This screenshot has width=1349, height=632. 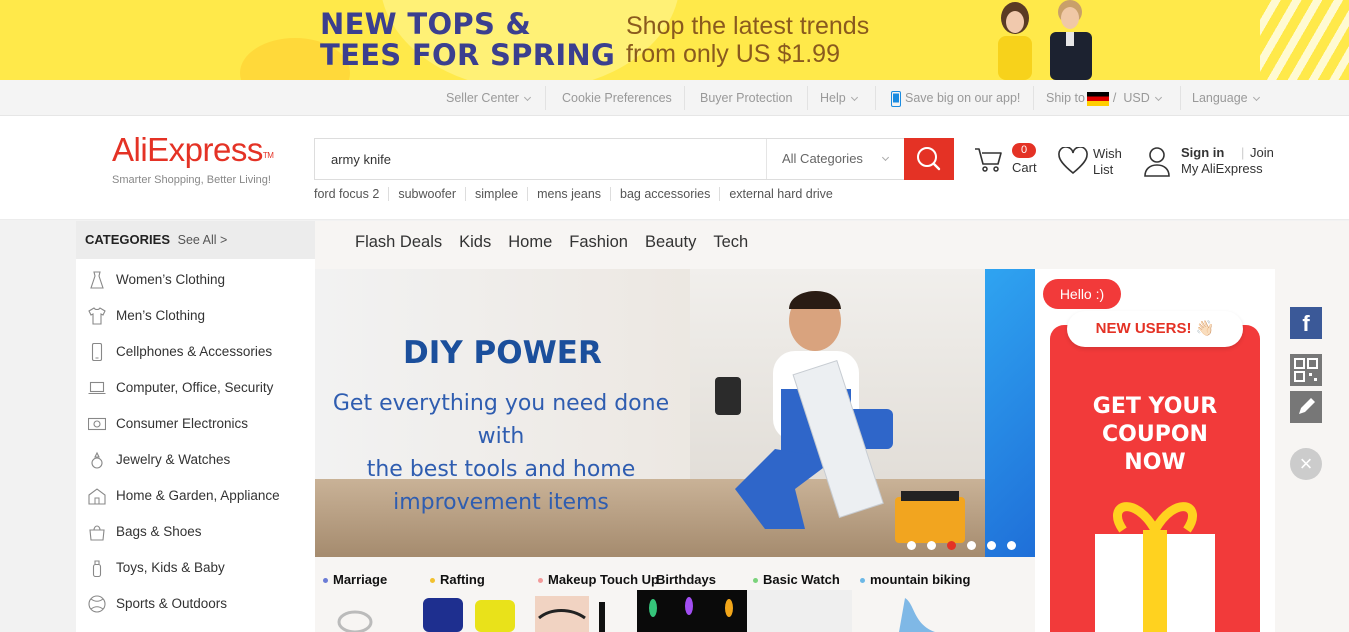 I want to click on tab-fashion: Fashion, so click(x=598, y=242).